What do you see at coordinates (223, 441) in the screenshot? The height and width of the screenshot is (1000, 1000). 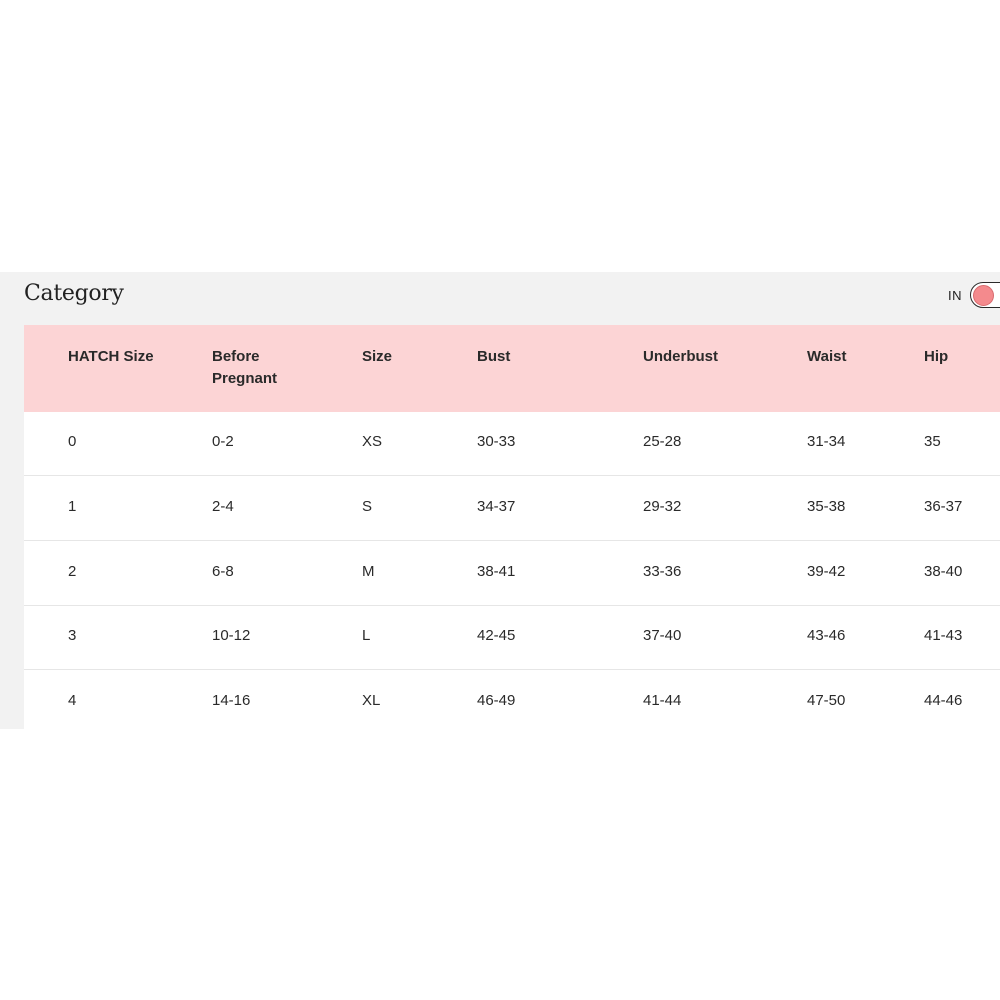 I see `cell-before-pregnant: 0-2` at bounding box center [223, 441].